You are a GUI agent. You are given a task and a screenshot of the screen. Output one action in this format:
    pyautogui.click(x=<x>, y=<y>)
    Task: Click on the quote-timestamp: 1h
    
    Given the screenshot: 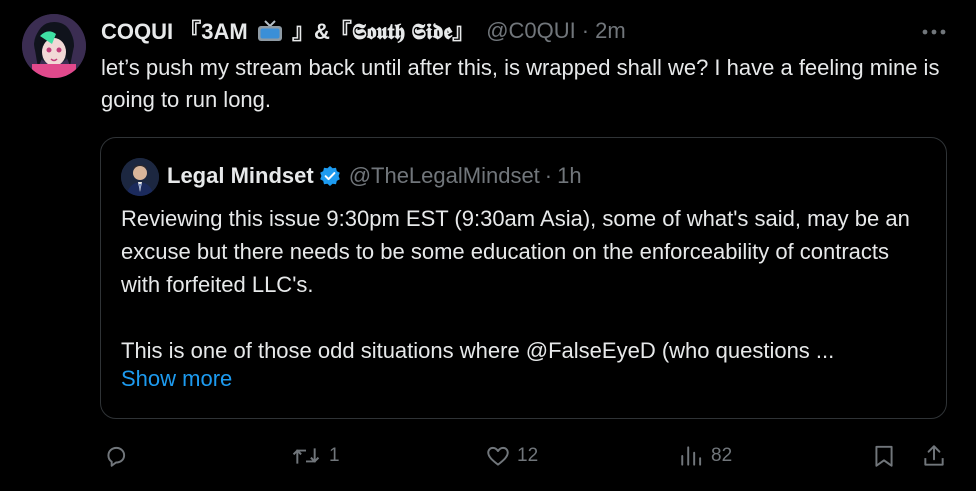 What is the action you would take?
    pyautogui.click(x=569, y=176)
    